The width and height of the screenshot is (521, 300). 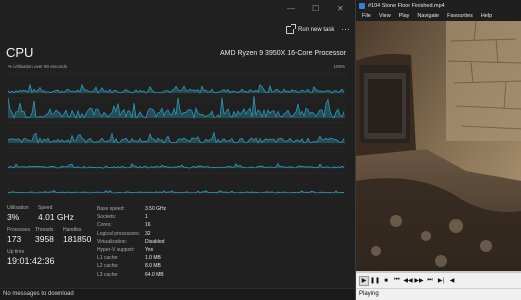 I want to click on spec-value: Yes, so click(x=149, y=250).